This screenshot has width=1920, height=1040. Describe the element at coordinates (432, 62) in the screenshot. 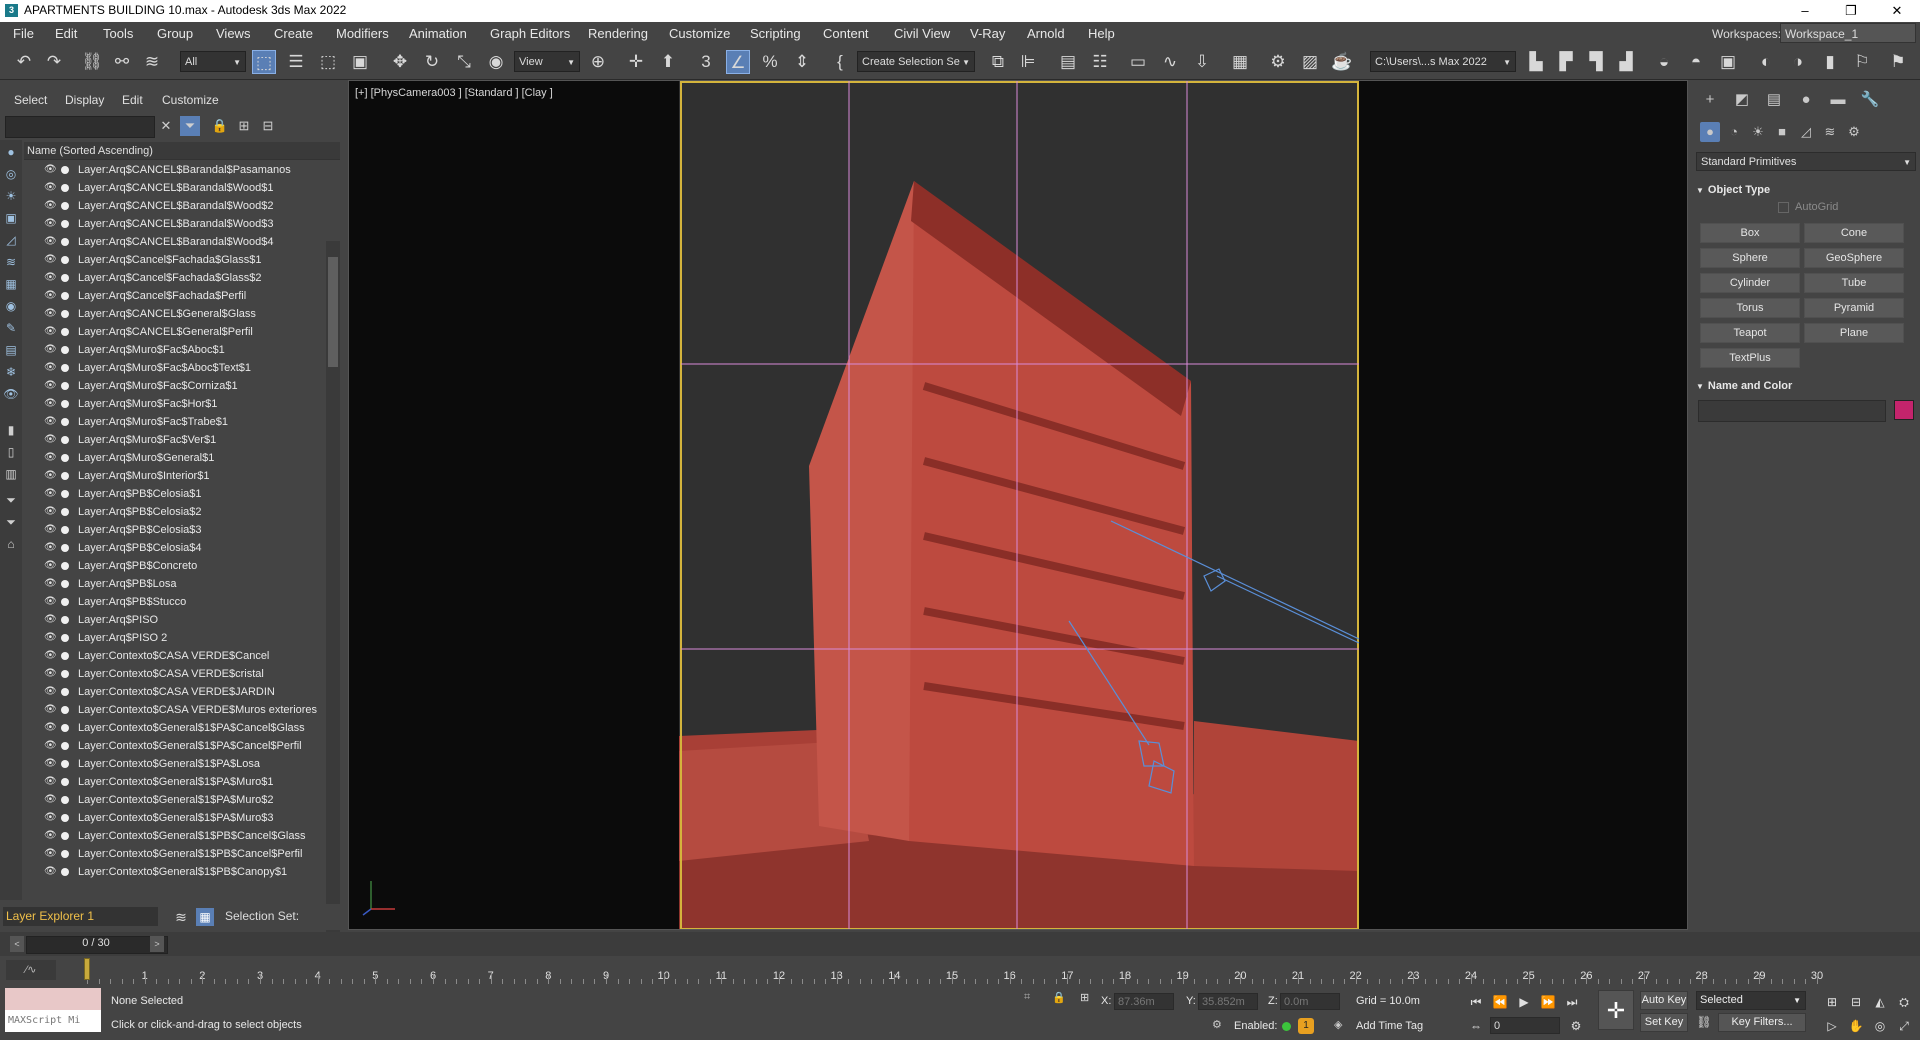

I see `select-rotate-icon: ↻` at that location.